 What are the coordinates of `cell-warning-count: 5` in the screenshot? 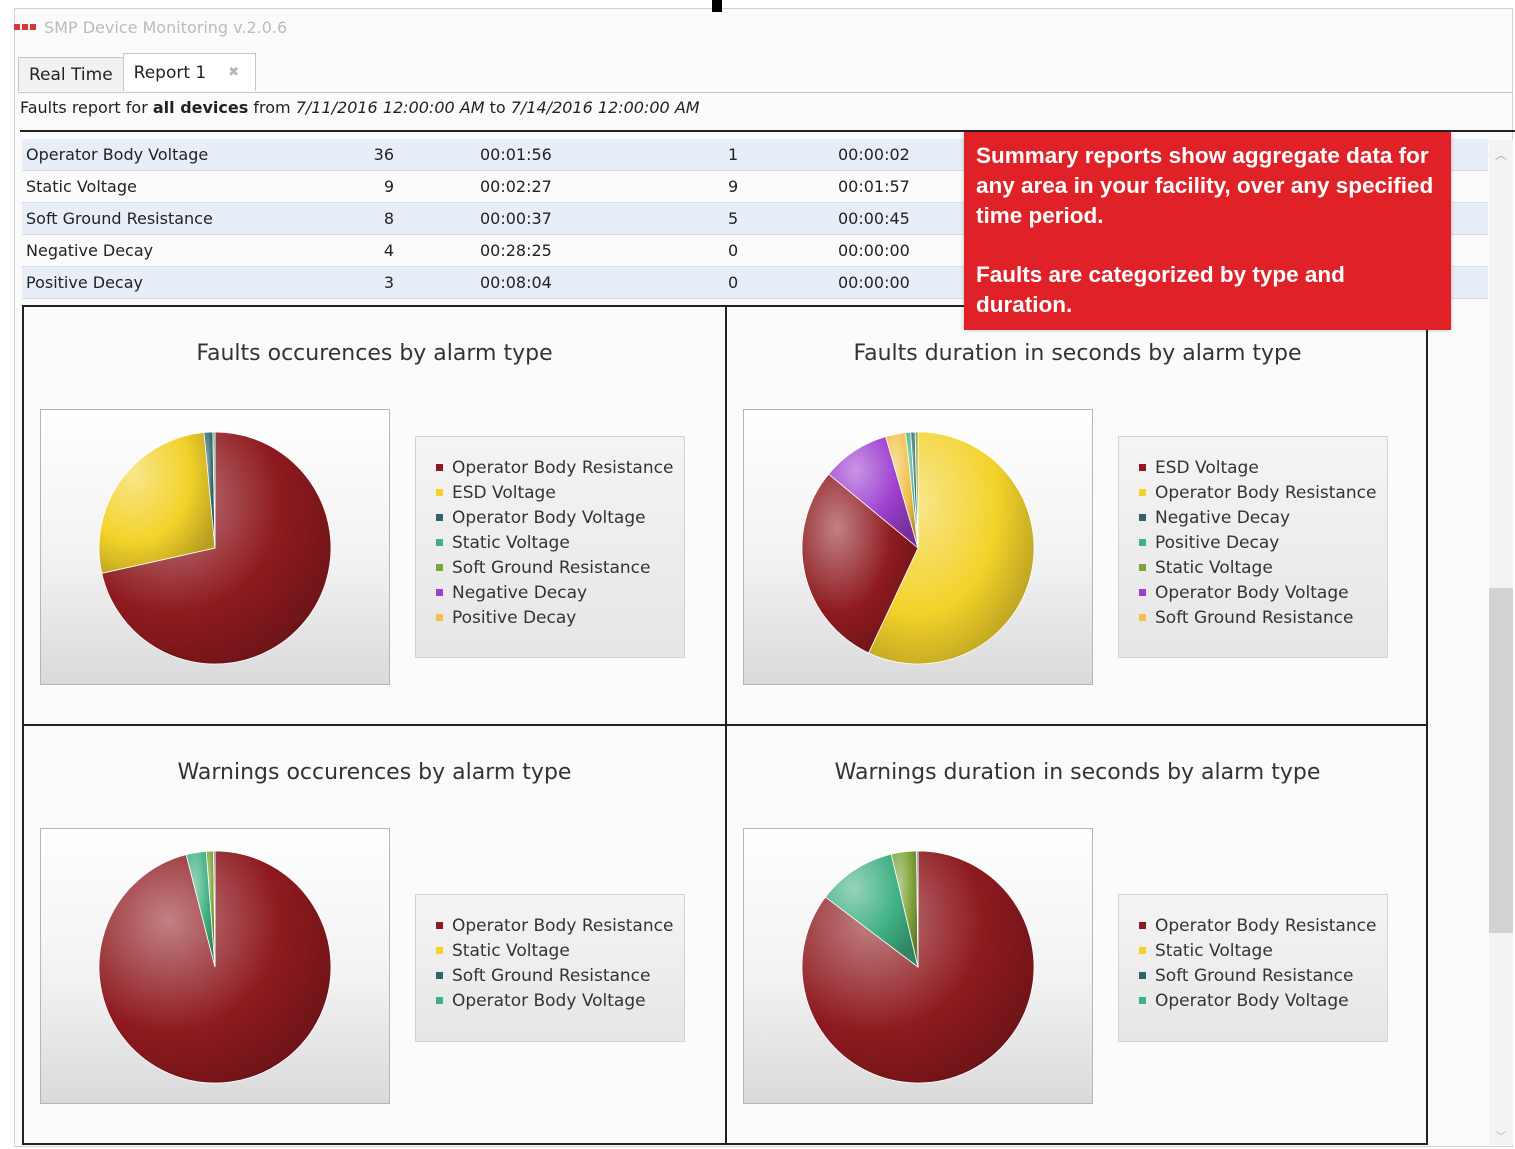 It's located at (733, 218).